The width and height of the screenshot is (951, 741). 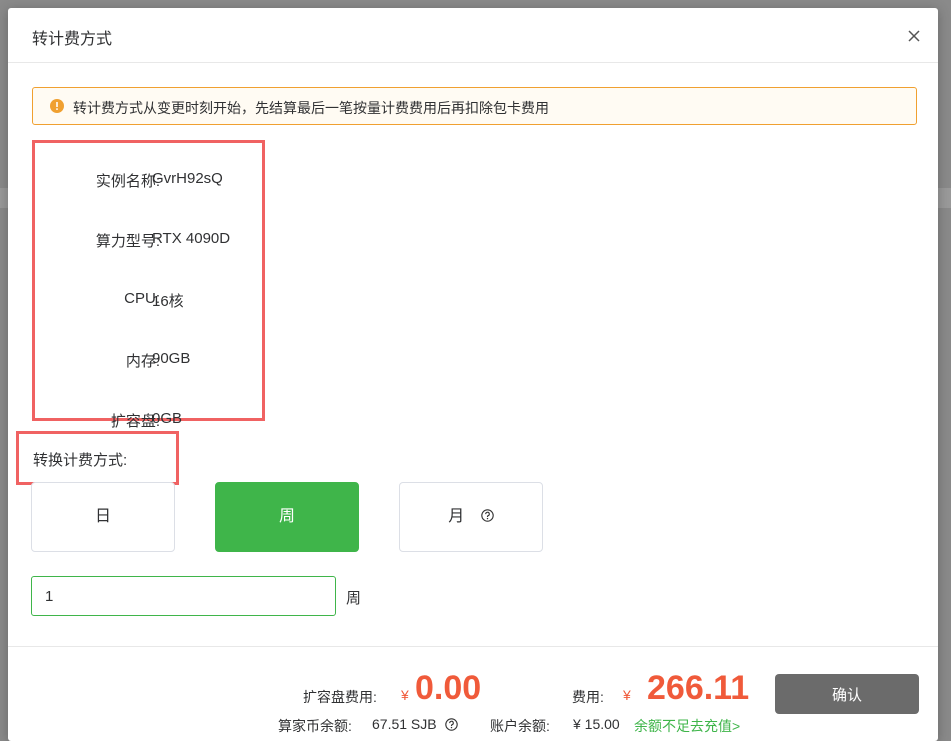 I want to click on info-value: 0GB, so click(x=167, y=418).